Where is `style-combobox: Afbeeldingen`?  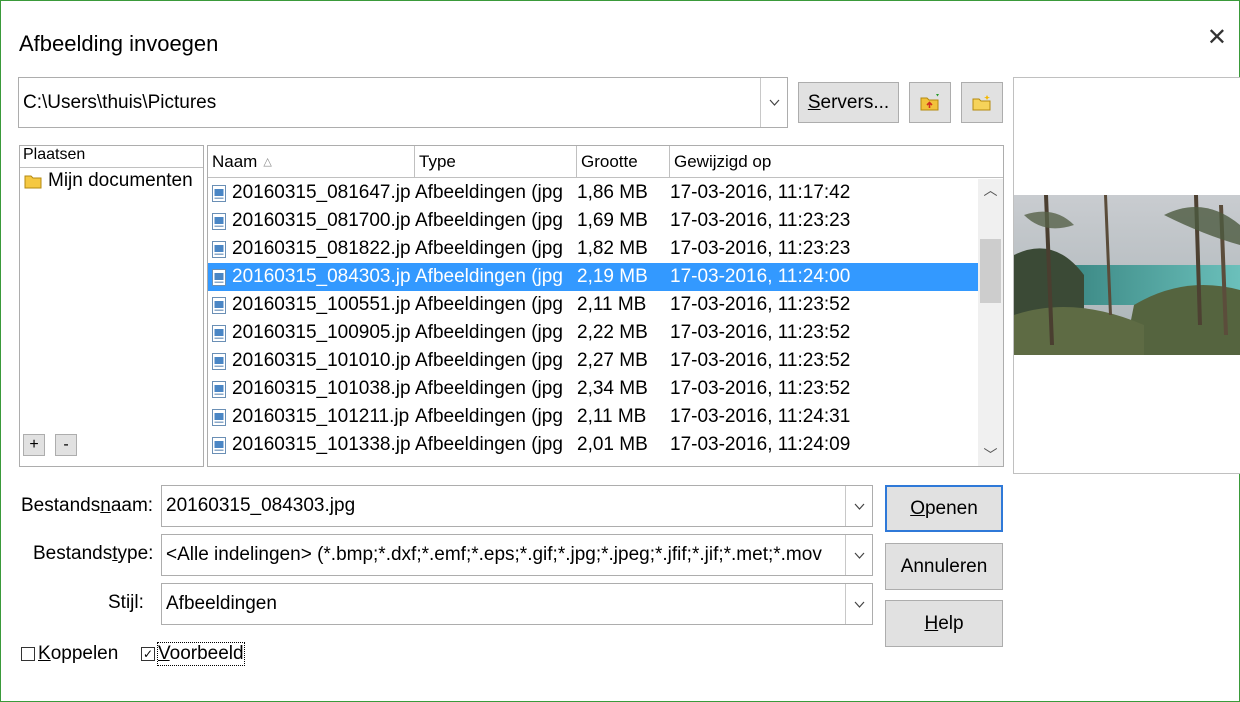
style-combobox: Afbeeldingen is located at coordinates (517, 604).